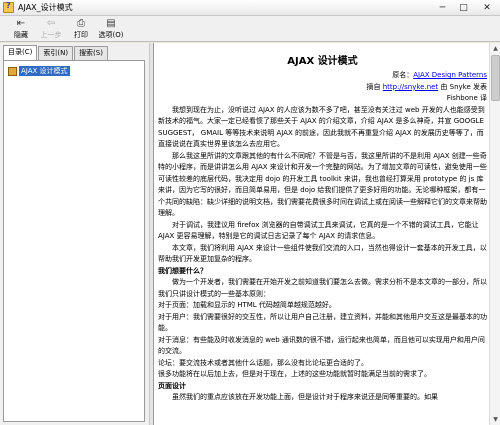  What do you see at coordinates (462, 86) in the screenshot?
I see `source-suffix: 由 Snyke 发表` at bounding box center [462, 86].